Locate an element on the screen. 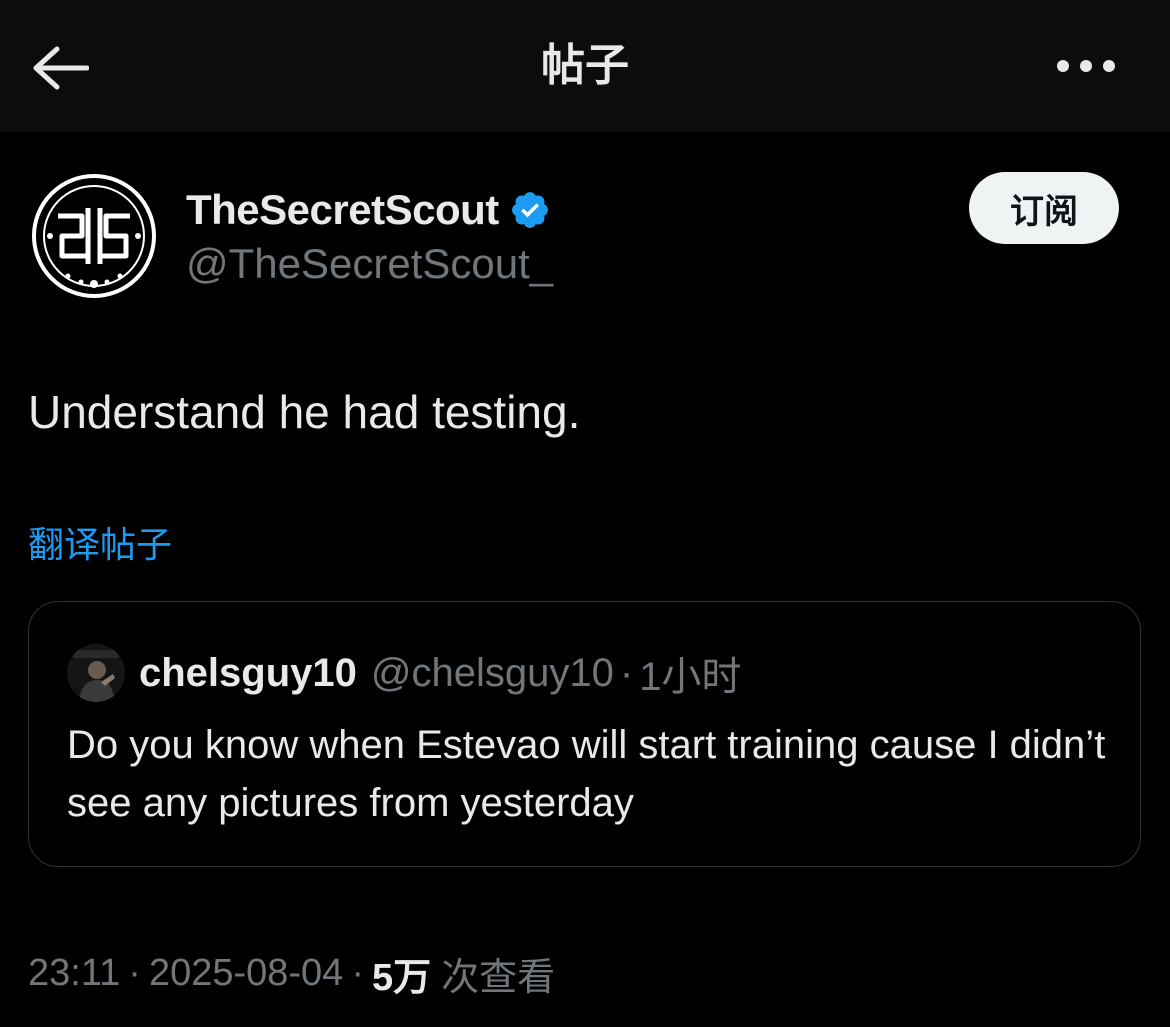 This screenshot has height=1027, width=1170. author-name-row: TheSecretScout is located at coordinates (368, 210).